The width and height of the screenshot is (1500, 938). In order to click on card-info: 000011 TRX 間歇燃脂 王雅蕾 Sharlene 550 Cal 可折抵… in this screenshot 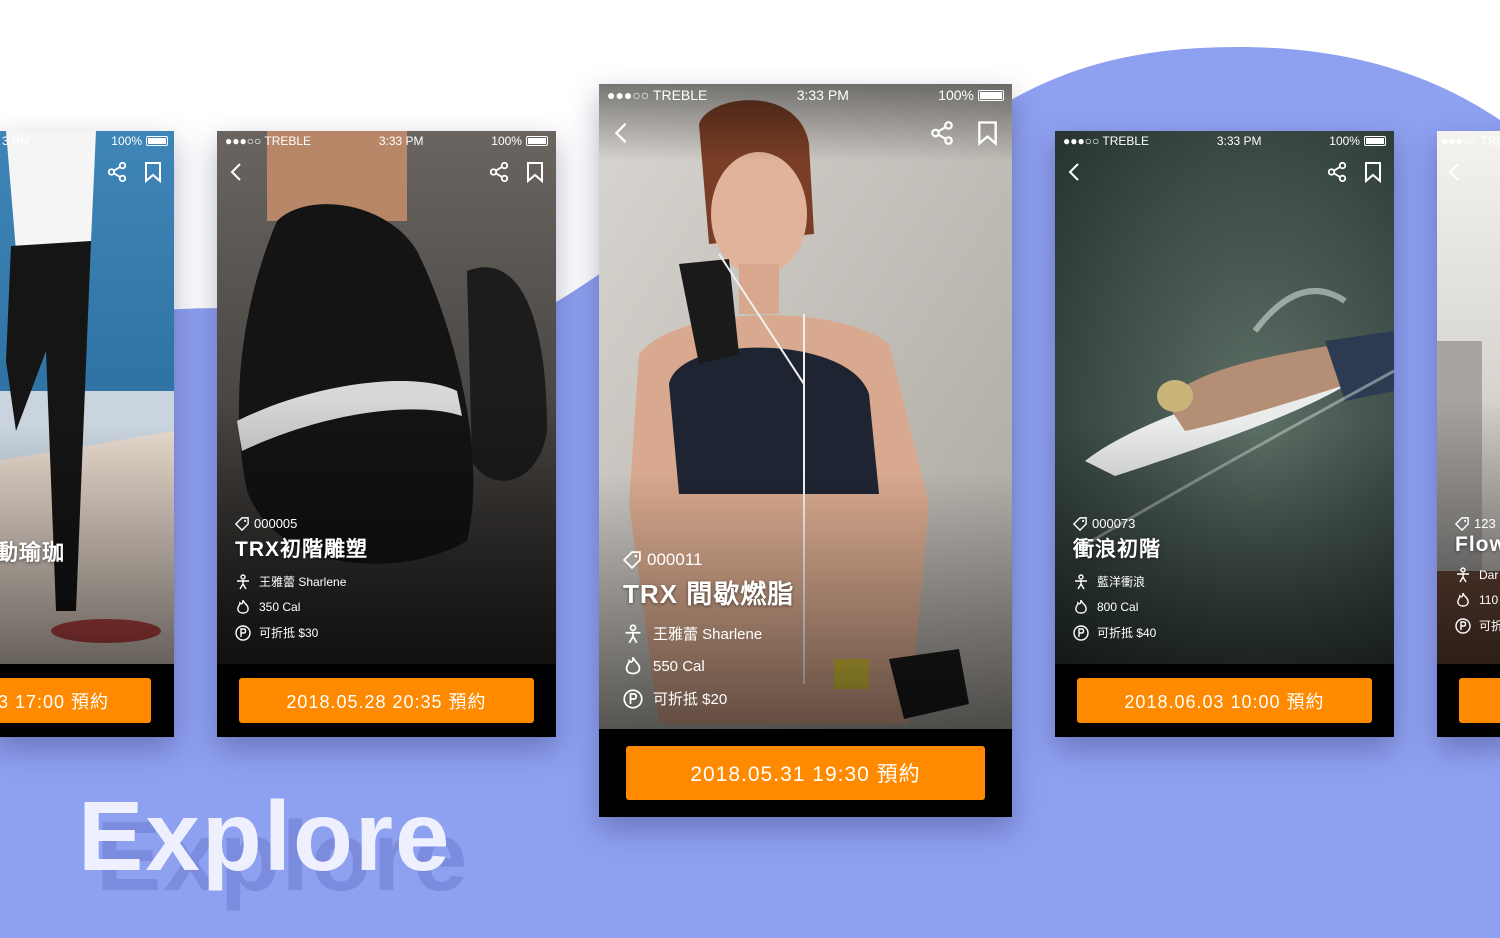, I will do `click(708, 629)`.